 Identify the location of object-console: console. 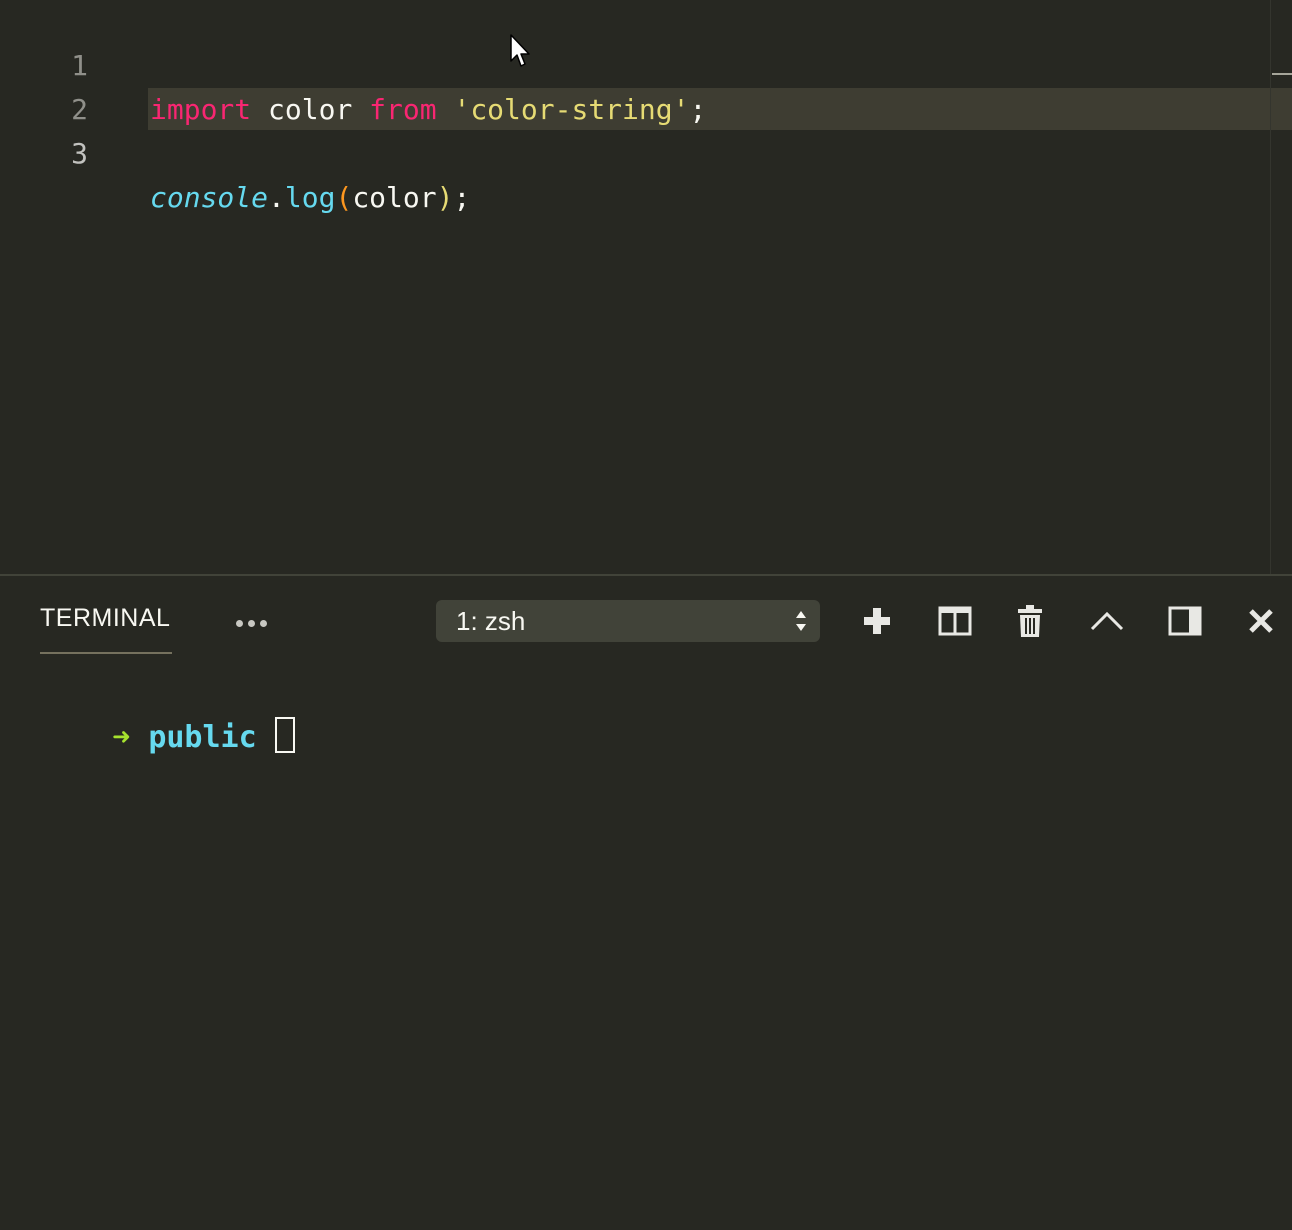
(209, 197).